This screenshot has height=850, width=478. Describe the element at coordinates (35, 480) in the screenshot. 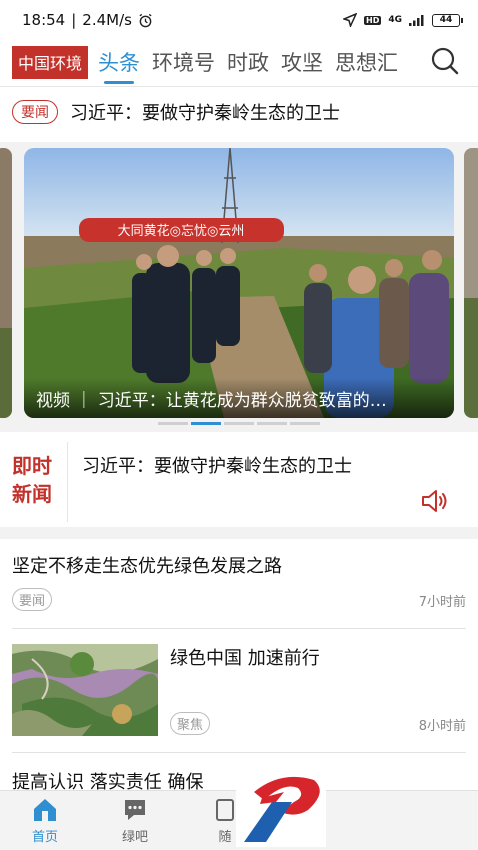

I see `live-news-label: 即时 新闻` at that location.